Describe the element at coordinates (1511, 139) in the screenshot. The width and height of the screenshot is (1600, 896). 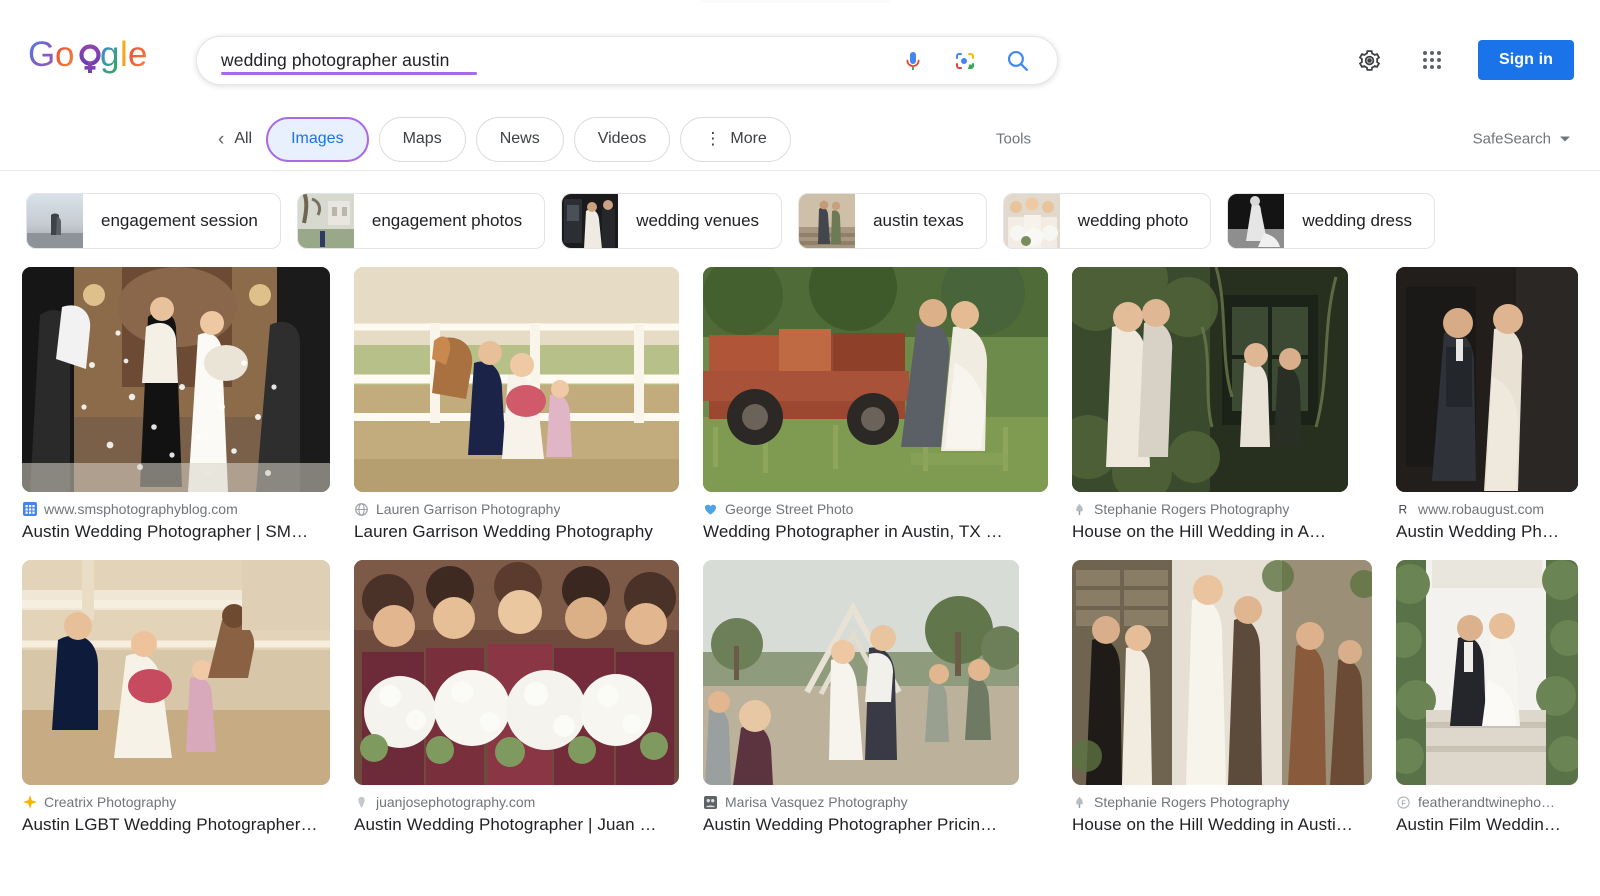
I see `safesearch-label: SafeSearch` at that location.